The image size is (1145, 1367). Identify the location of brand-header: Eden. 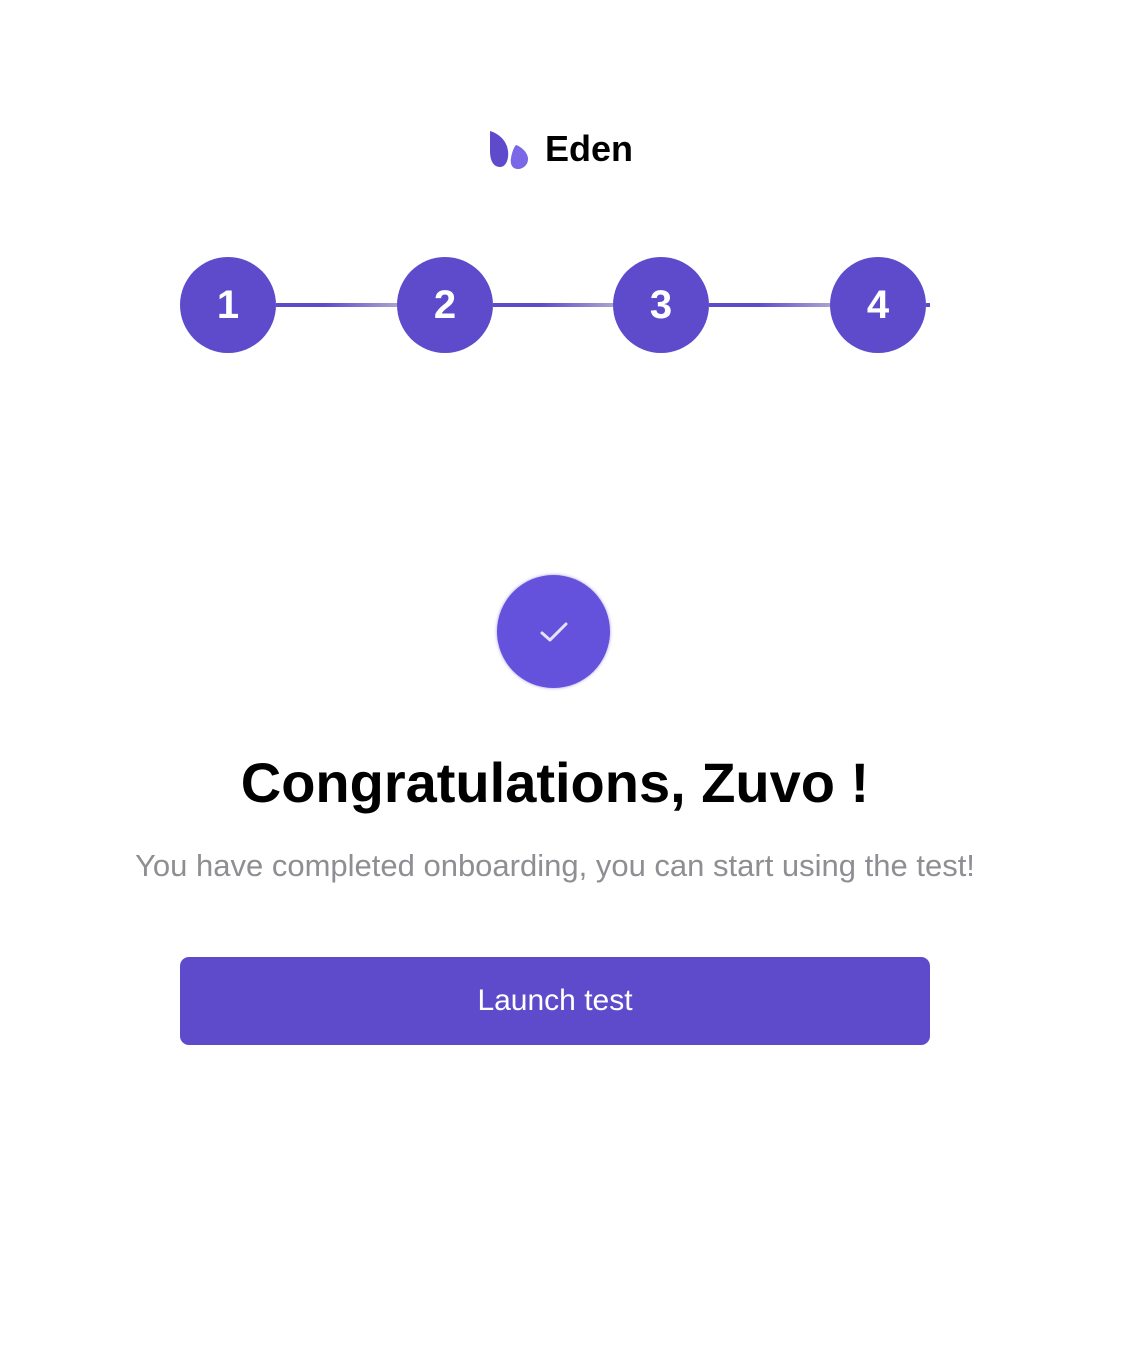
(560, 149).